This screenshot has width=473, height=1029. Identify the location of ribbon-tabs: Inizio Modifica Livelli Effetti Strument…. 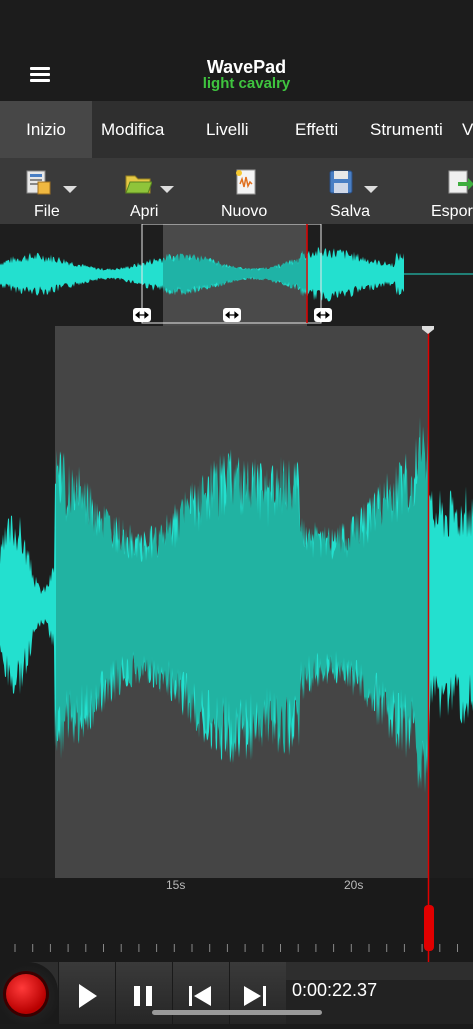
(236, 129).